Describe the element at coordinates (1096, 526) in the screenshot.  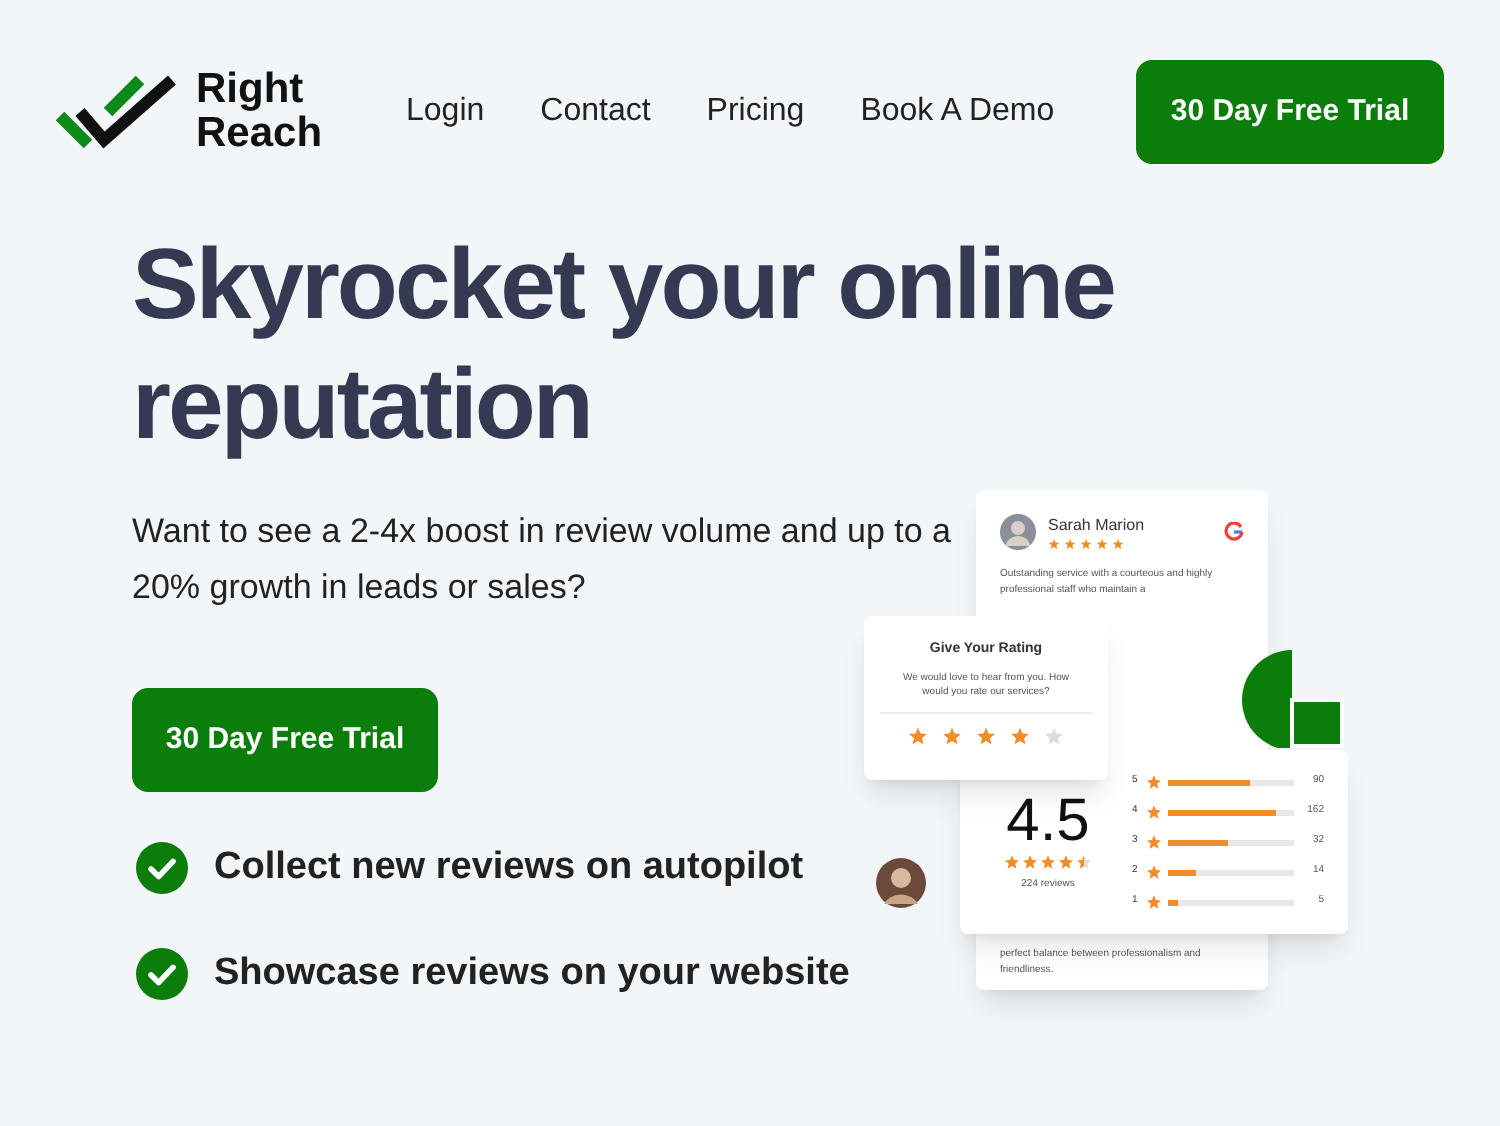
I see `reviewer-name: Sarah Marion` at that location.